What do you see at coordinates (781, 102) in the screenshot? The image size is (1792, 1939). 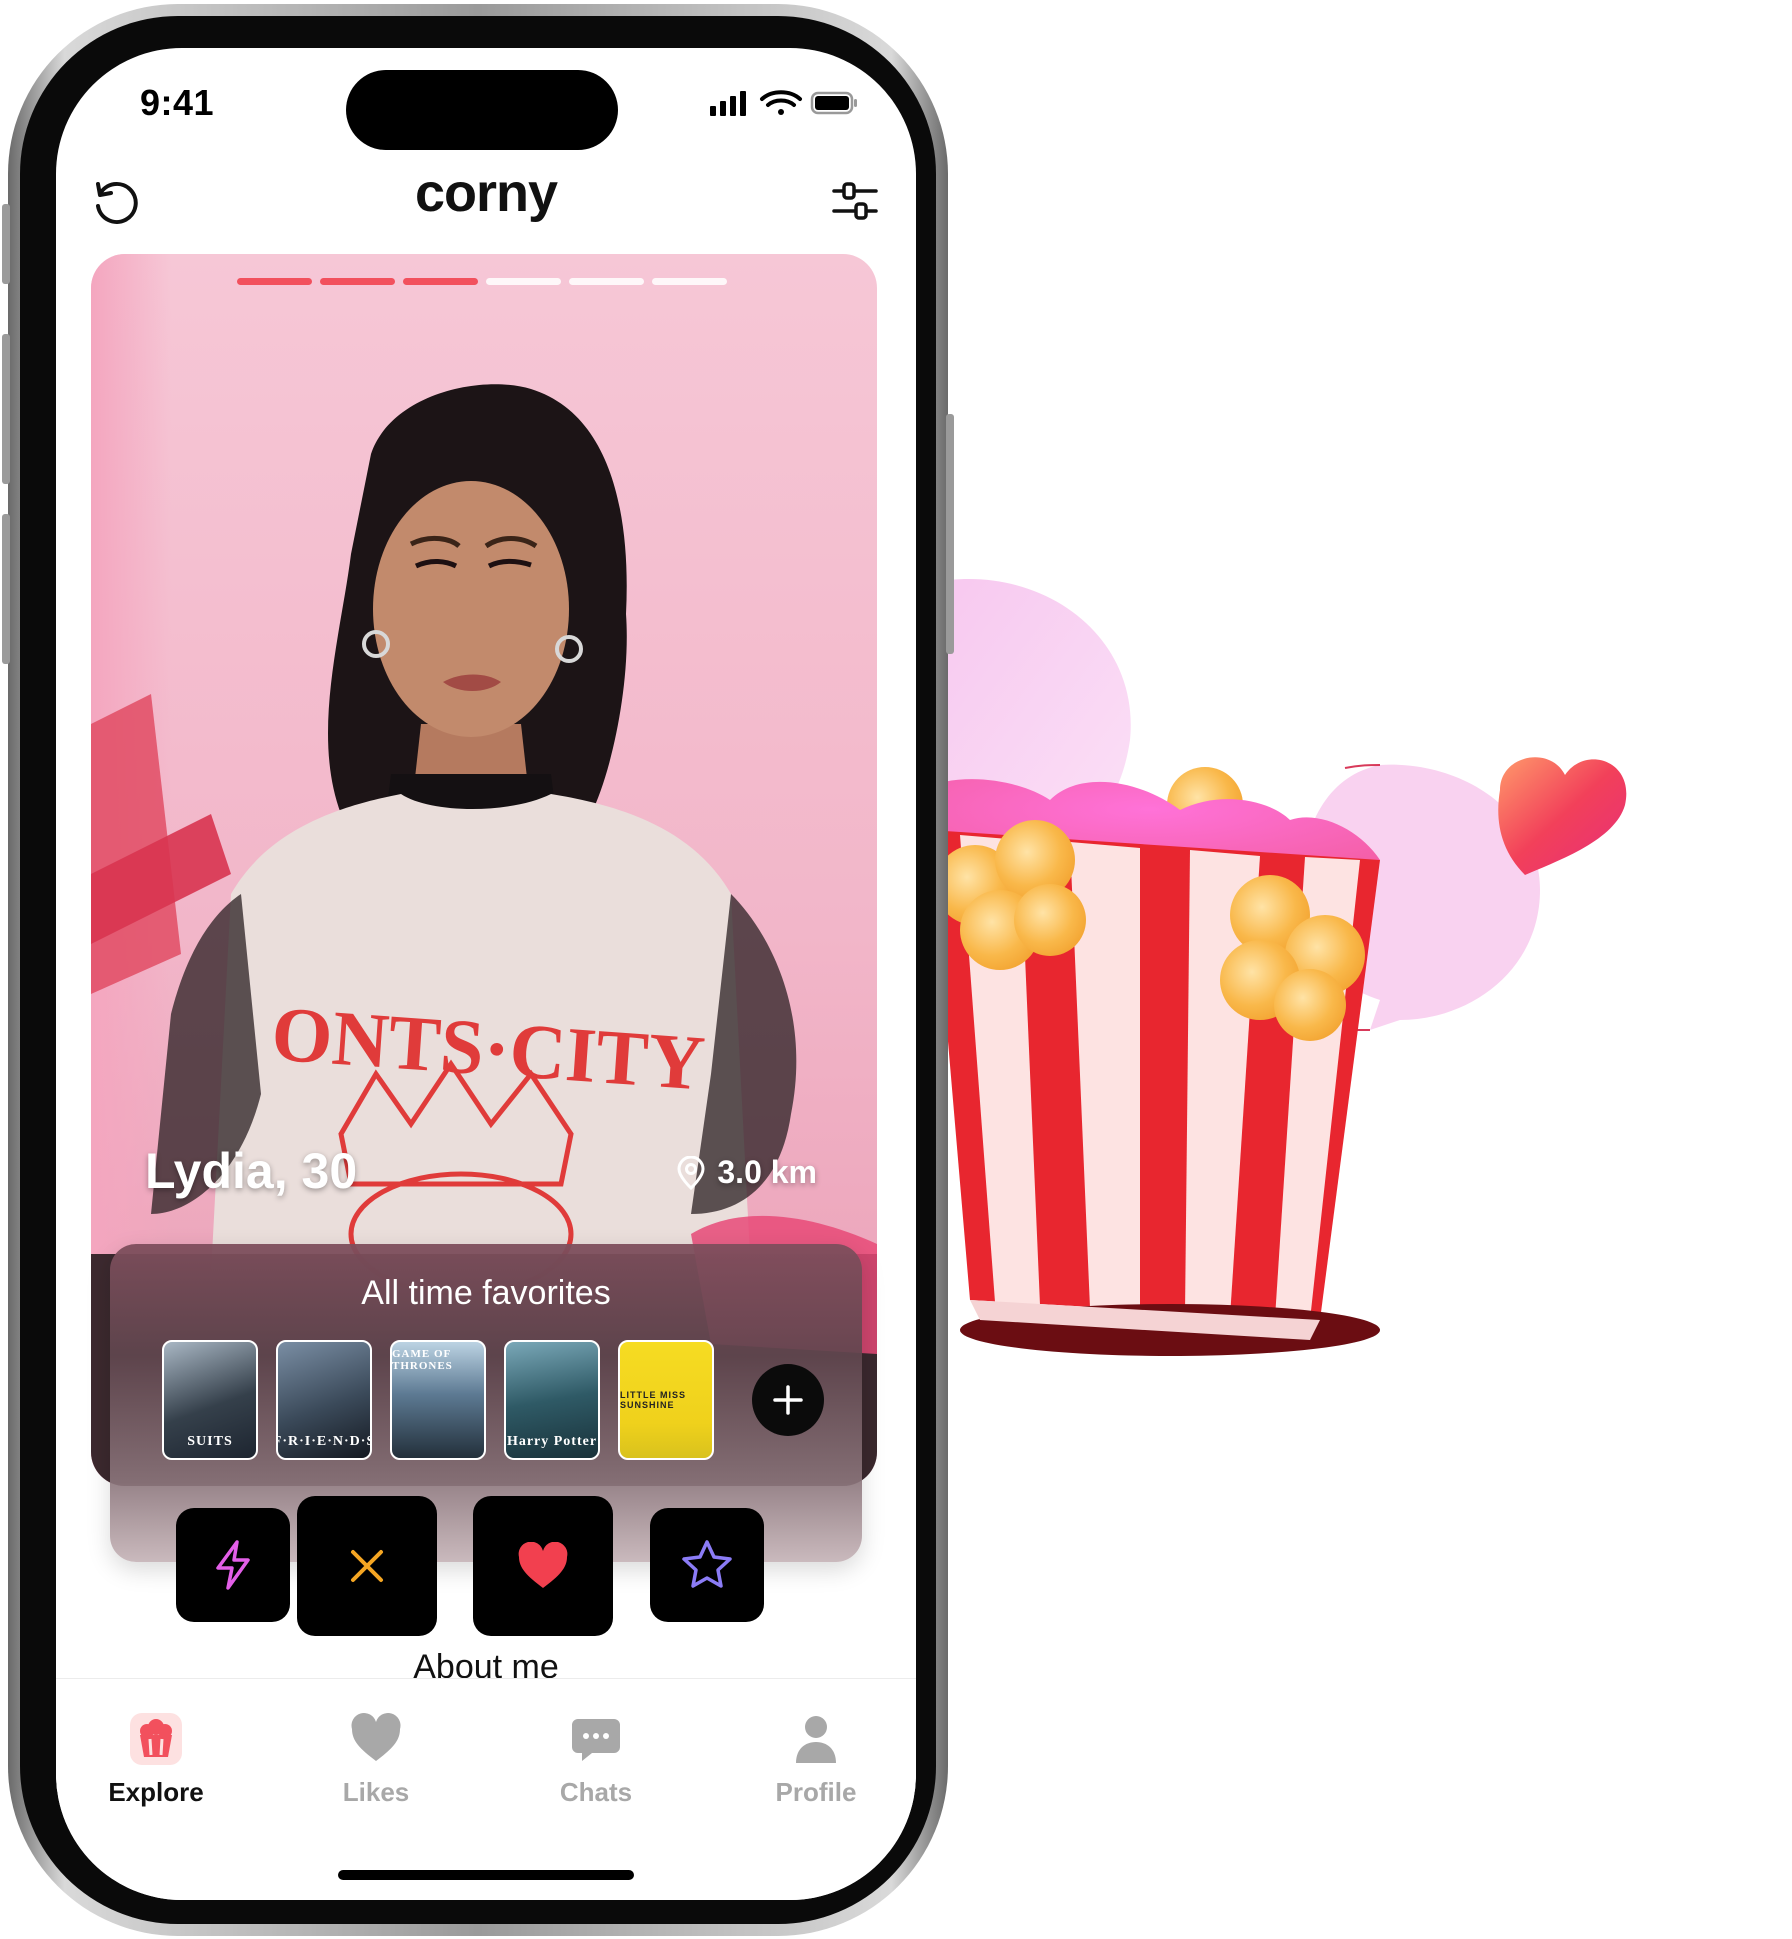 I see `wifi-icon` at bounding box center [781, 102].